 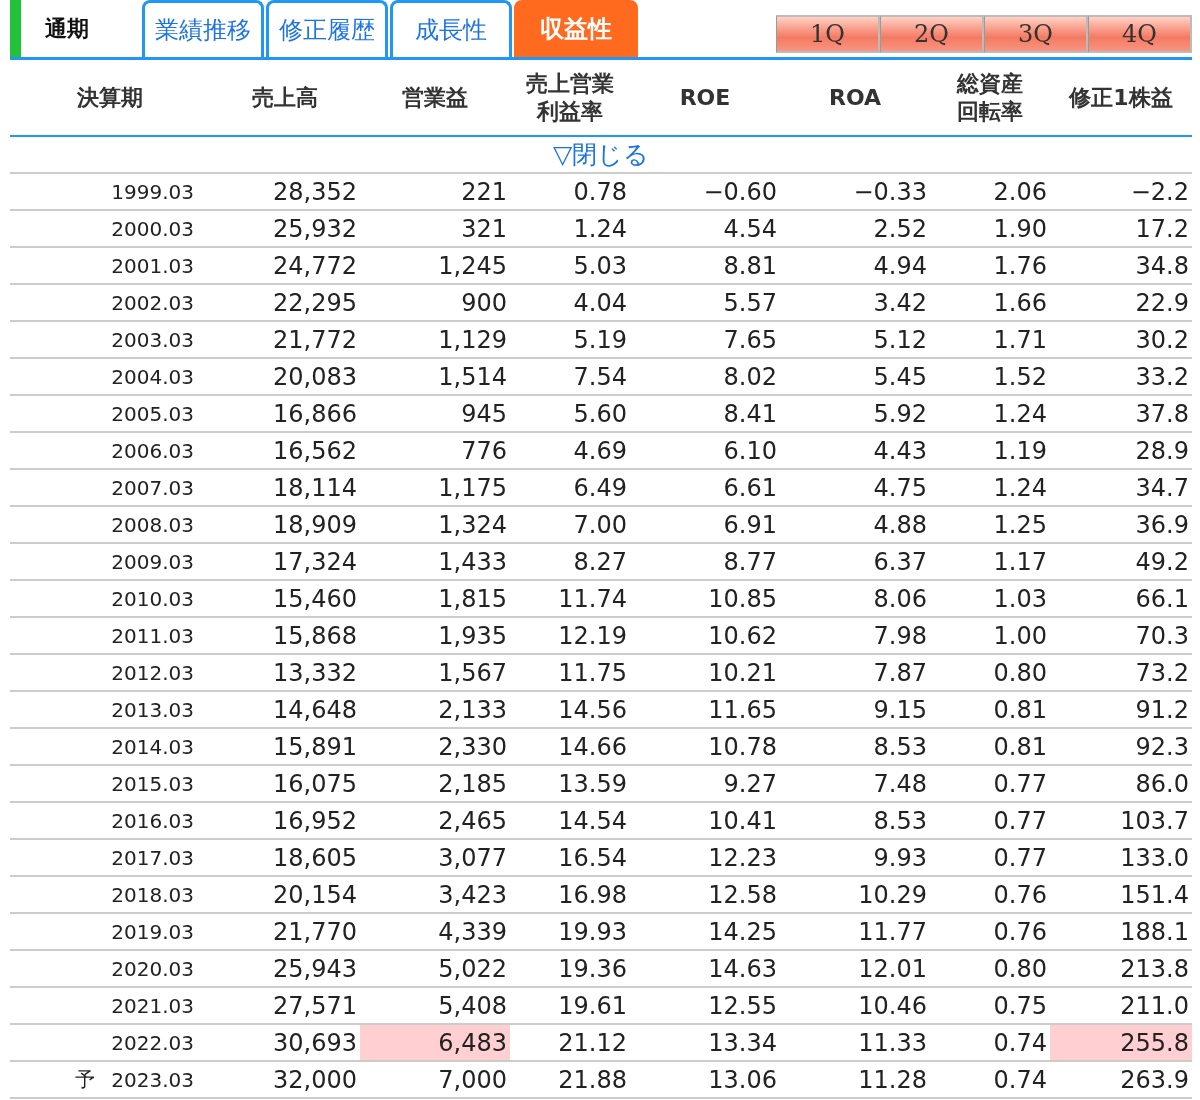 I want to click on table-cell: 2.06, so click(x=990, y=192).